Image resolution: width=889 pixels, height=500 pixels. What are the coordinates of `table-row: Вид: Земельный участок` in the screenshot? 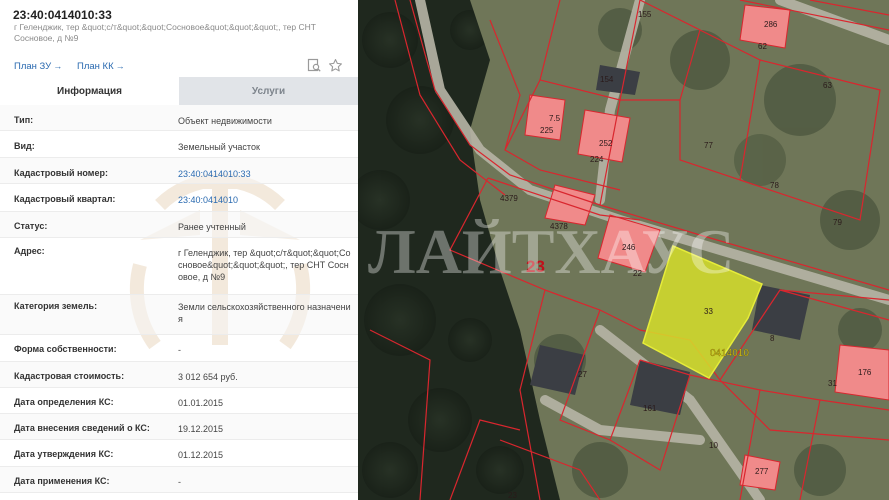 It's located at (179, 144).